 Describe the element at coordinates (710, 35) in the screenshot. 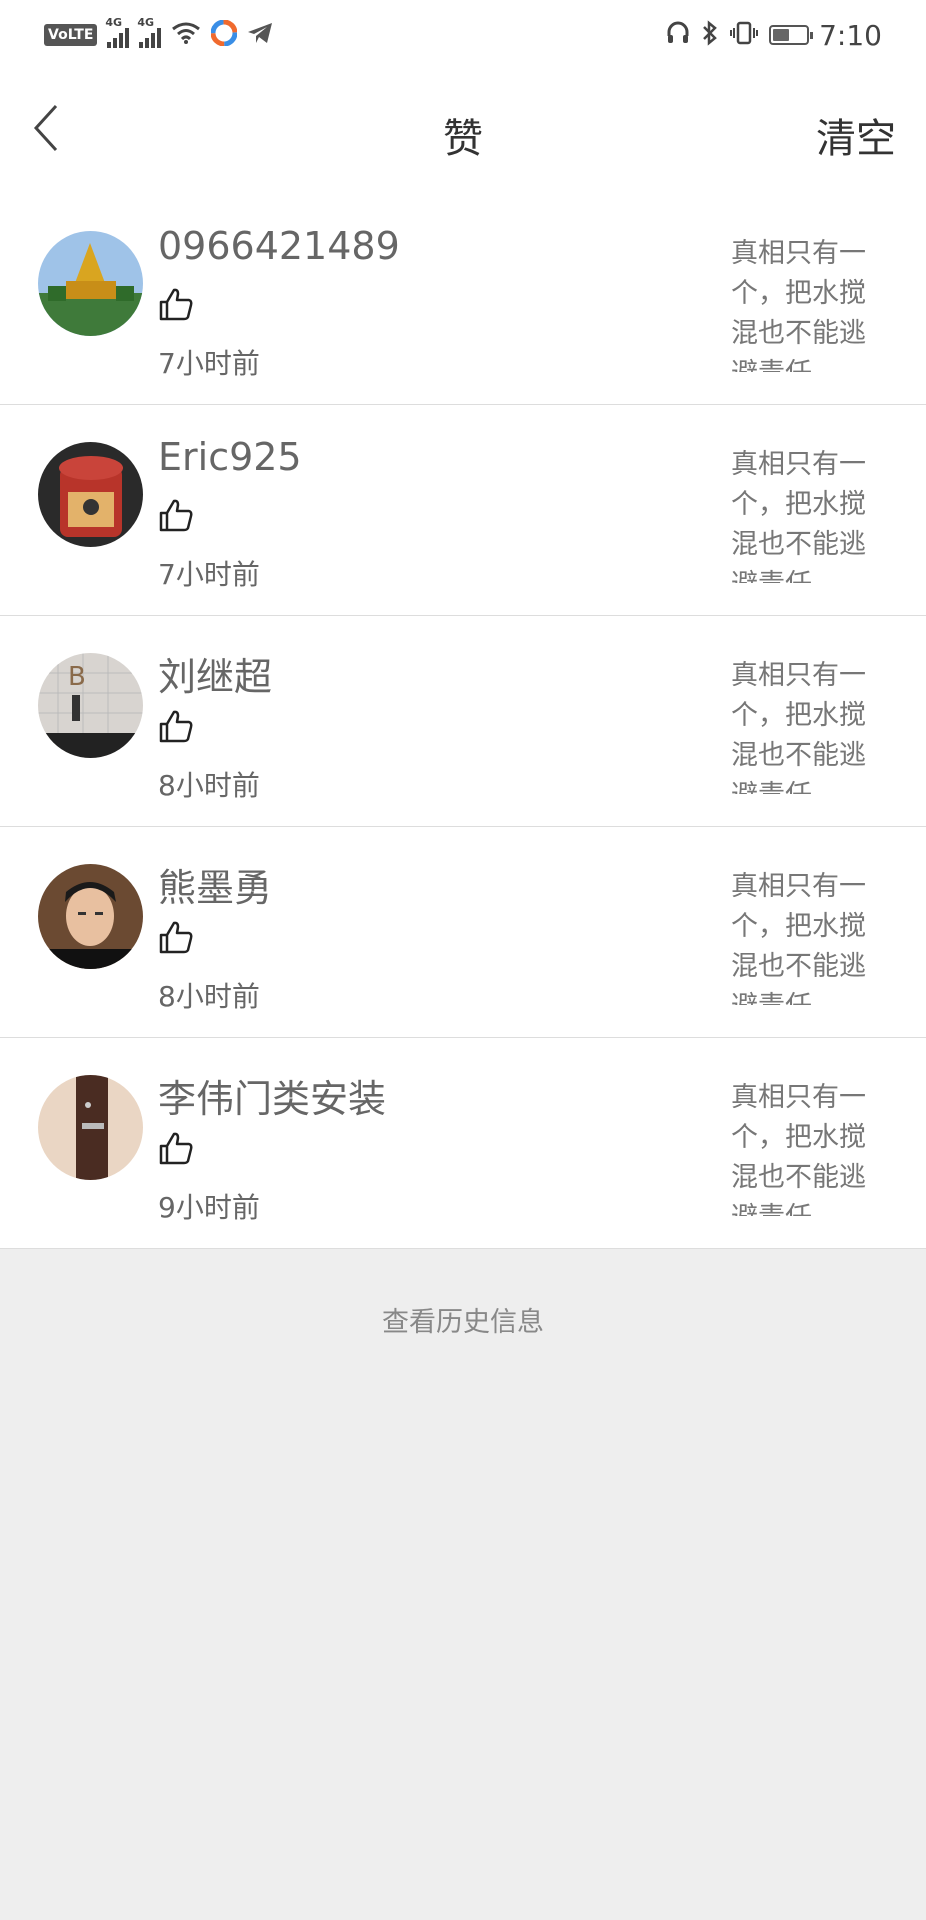

I see `bluetooth-icon` at that location.